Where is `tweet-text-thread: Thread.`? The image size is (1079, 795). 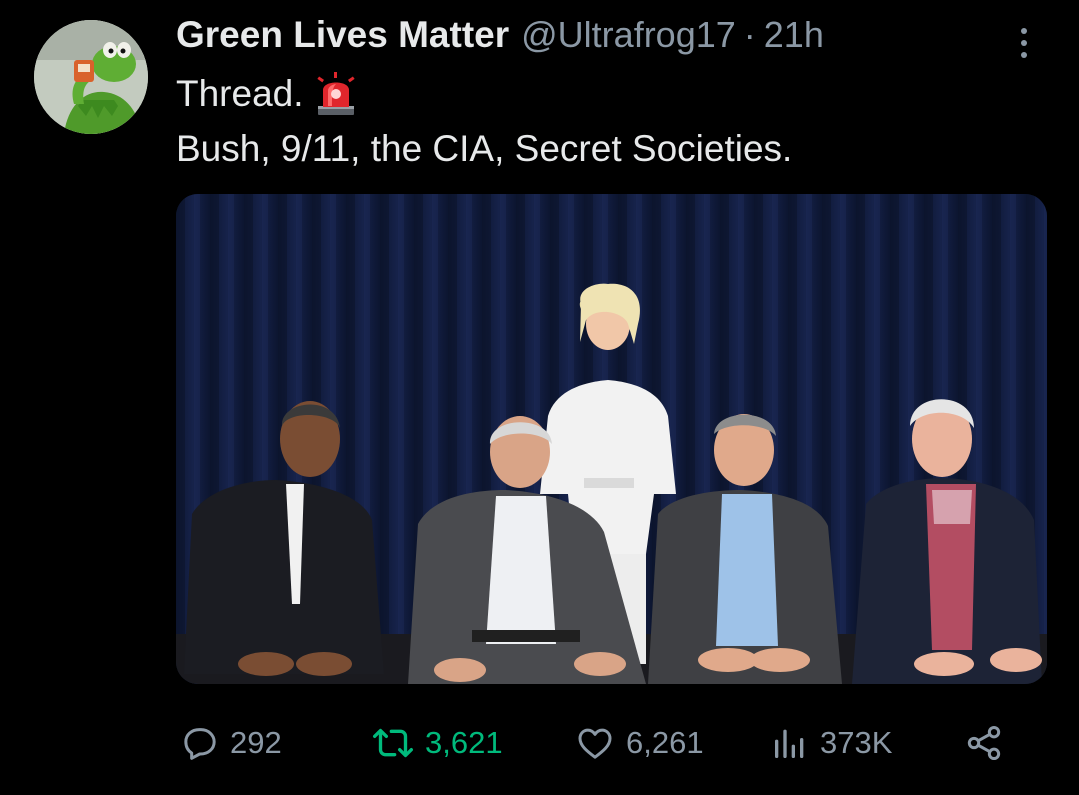 tweet-text-thread: Thread. is located at coordinates (240, 93).